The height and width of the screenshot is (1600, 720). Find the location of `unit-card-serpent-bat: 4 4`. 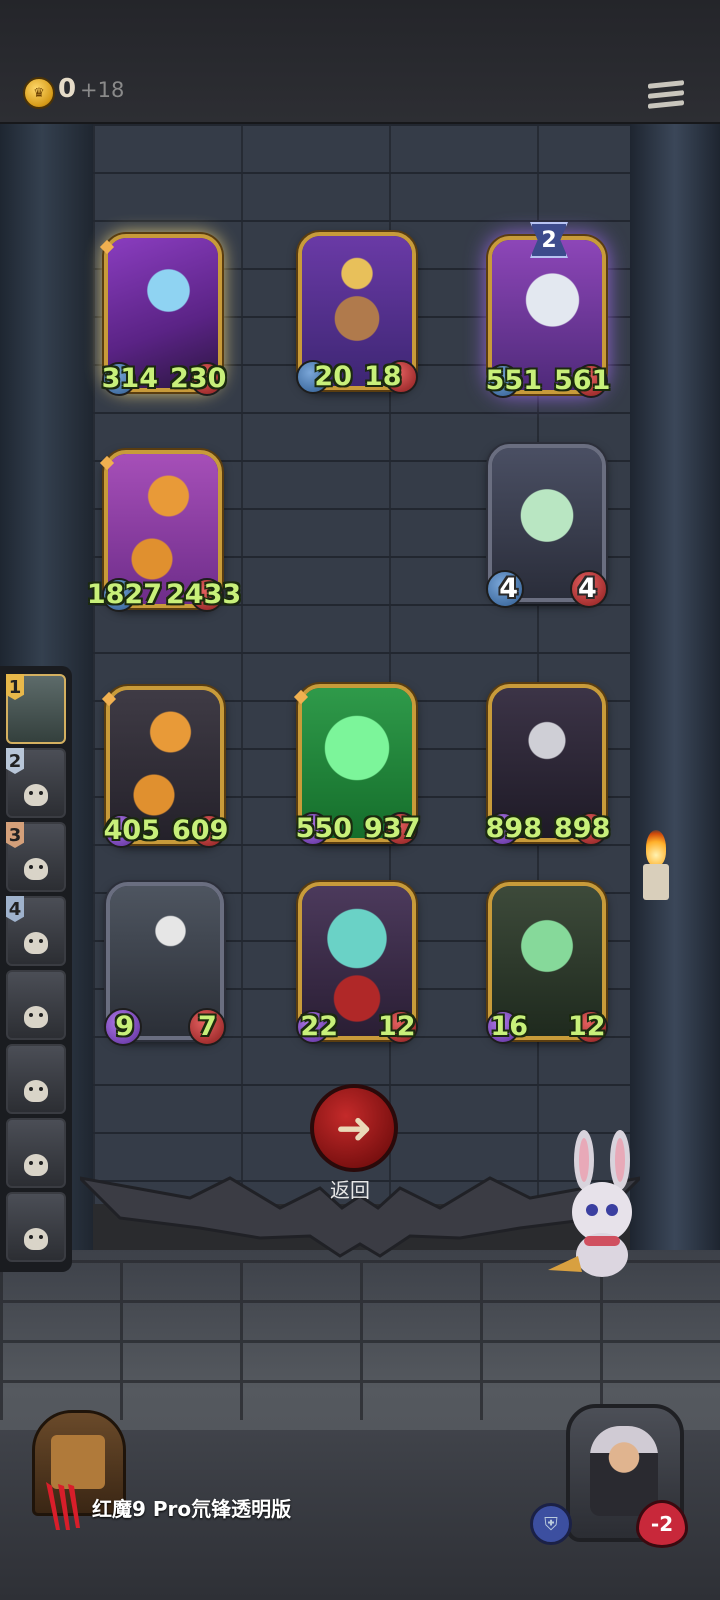

unit-card-serpent-bat: 4 4 is located at coordinates (547, 526).